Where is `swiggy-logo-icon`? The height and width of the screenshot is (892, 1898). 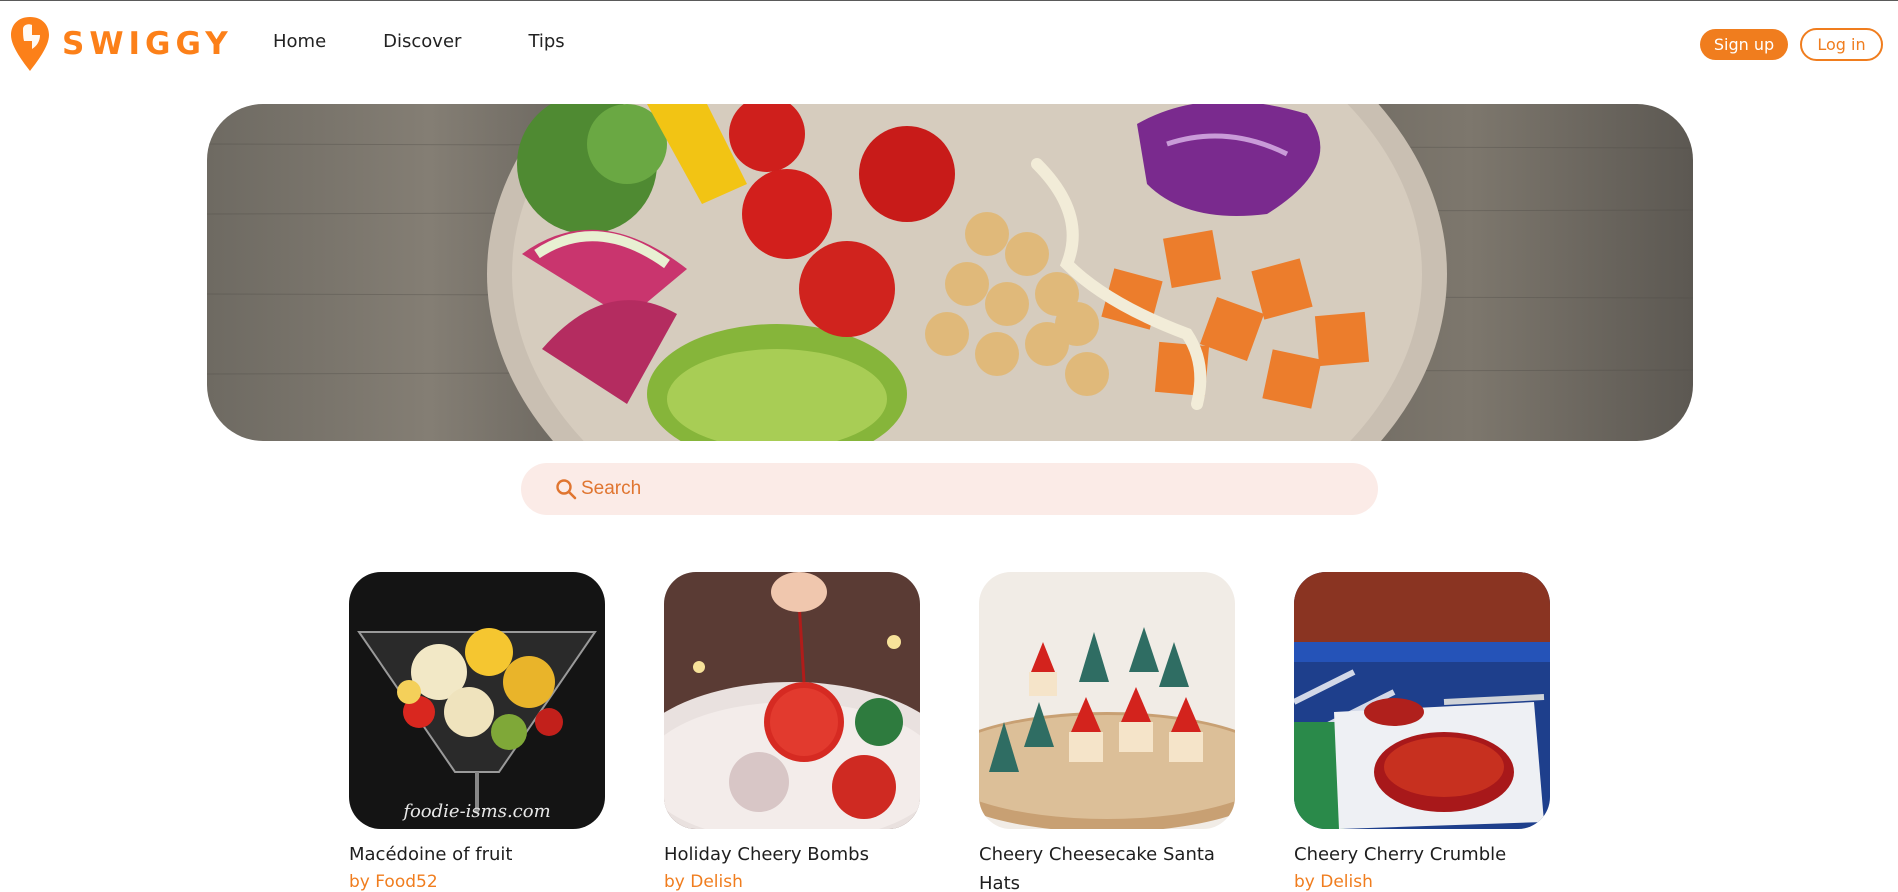
swiggy-logo-icon is located at coordinates (30, 44).